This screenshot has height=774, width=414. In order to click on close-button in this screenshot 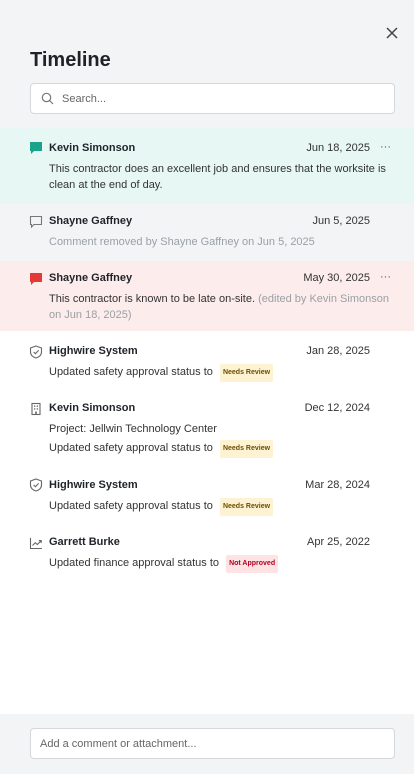, I will do `click(392, 33)`.